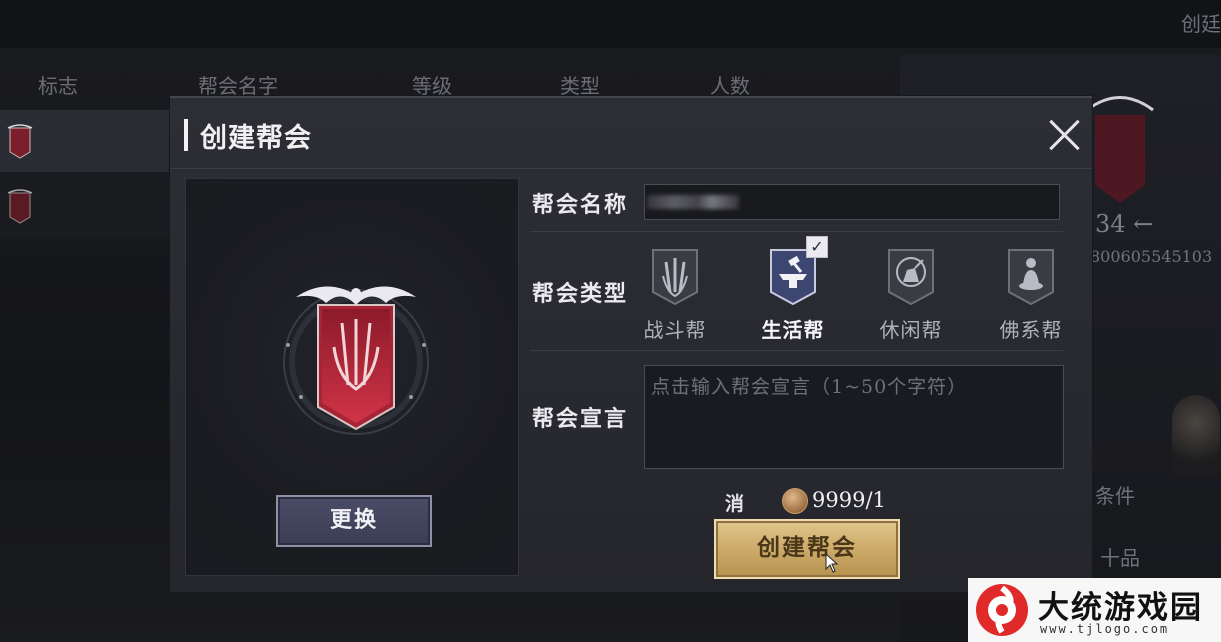 Image resolution: width=1221 pixels, height=642 pixels. I want to click on cost-value: 9999/1, so click(849, 500).